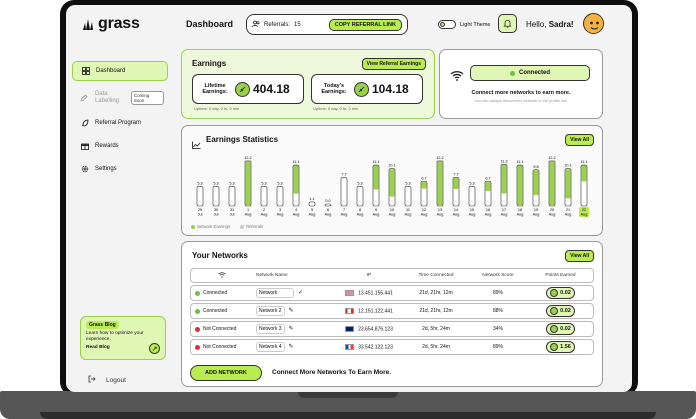  Describe the element at coordinates (116, 380) in the screenshot. I see `logout-label: Logout` at that location.